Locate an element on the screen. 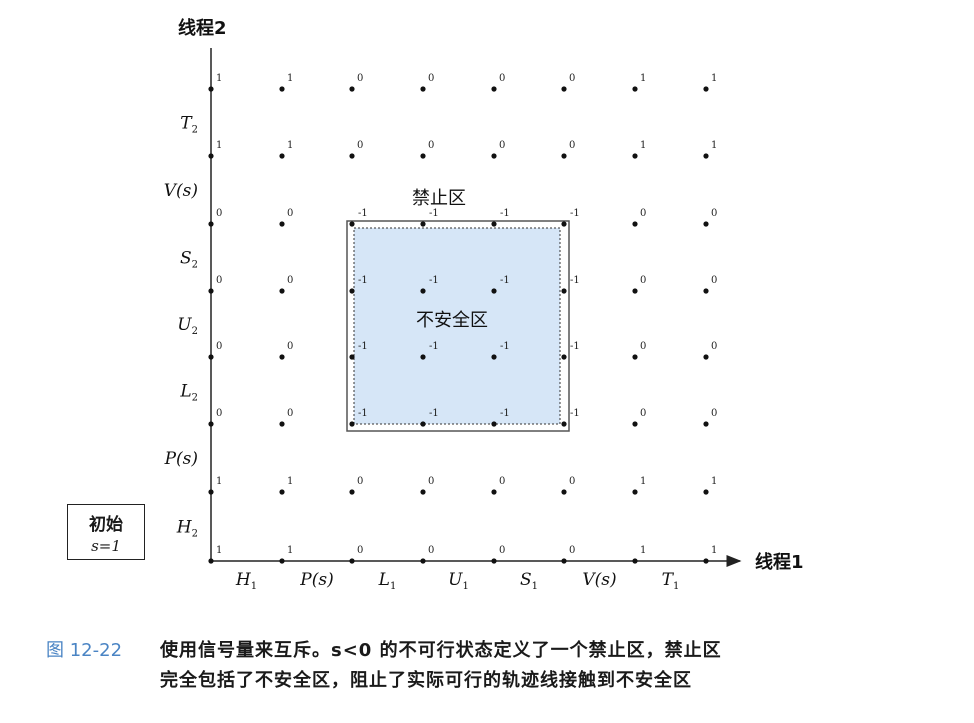 The image size is (974, 723). initial-state-box: 初始 s=1 is located at coordinates (106, 532).